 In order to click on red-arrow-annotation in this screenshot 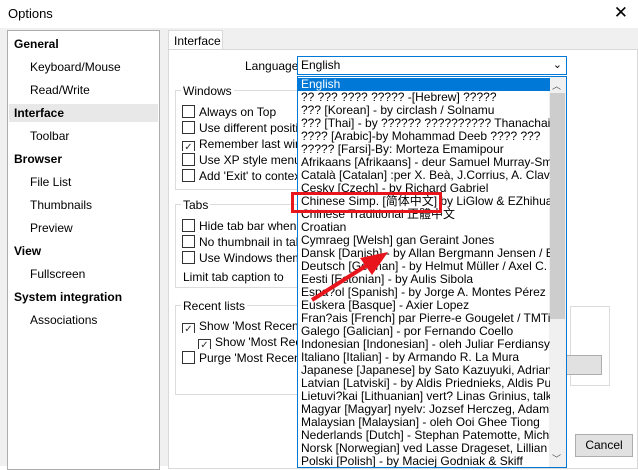, I will do `click(349, 277)`.